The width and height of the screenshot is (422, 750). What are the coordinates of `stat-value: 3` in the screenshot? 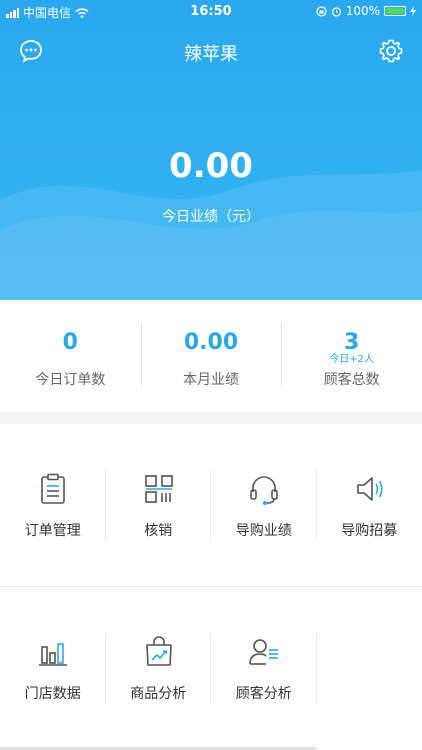 It's located at (352, 342).